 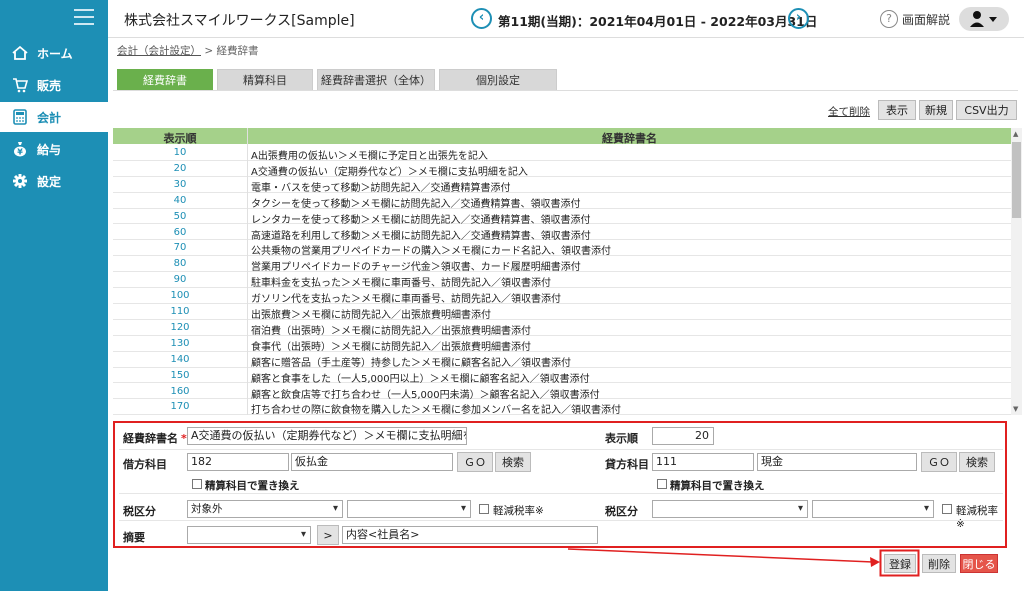 I want to click on row-order: 110, so click(x=180, y=311).